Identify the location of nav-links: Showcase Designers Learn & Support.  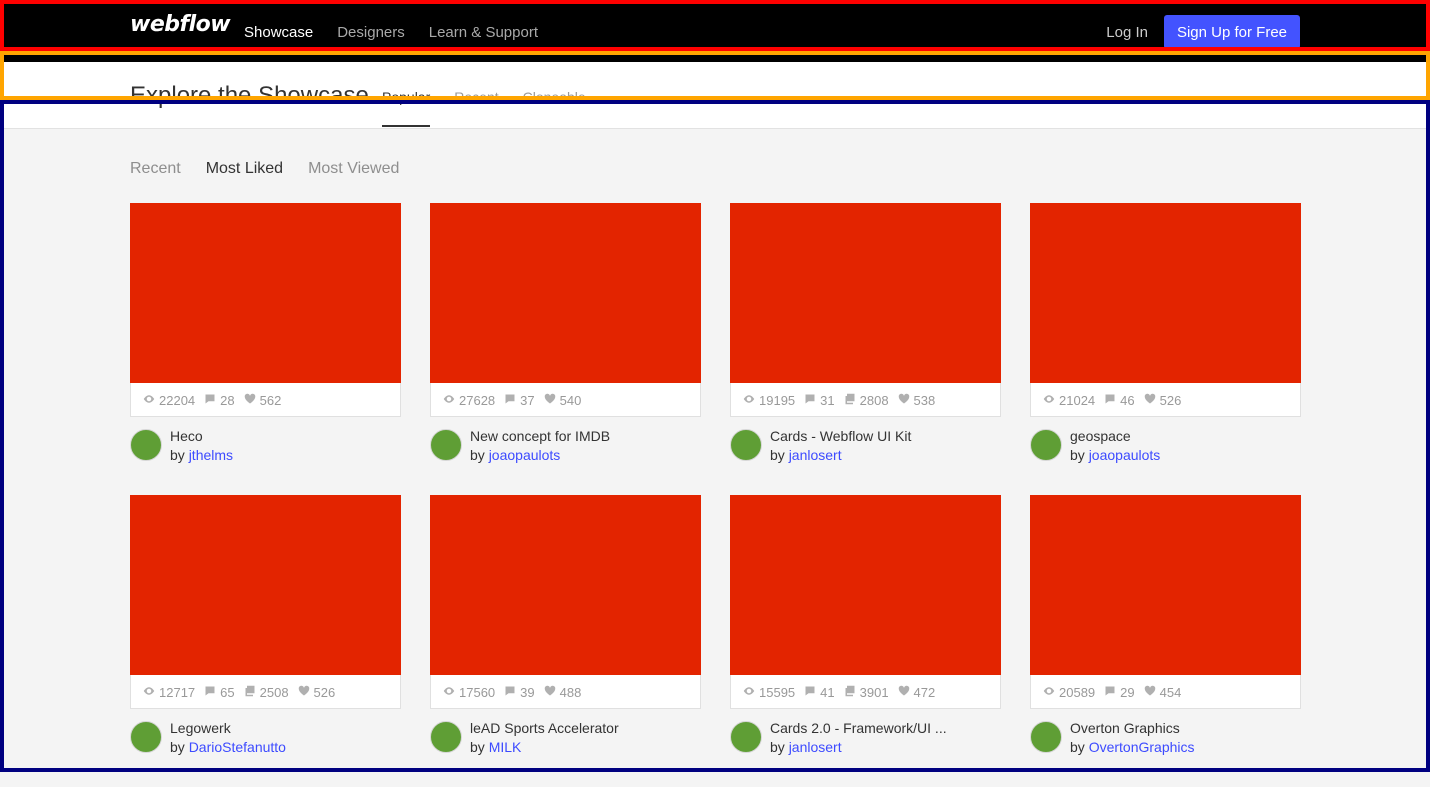
(391, 32).